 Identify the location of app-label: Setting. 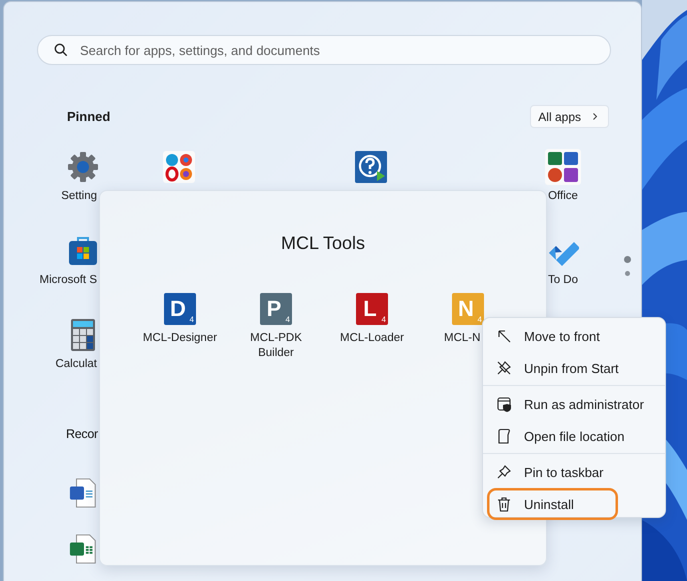
(79, 196).